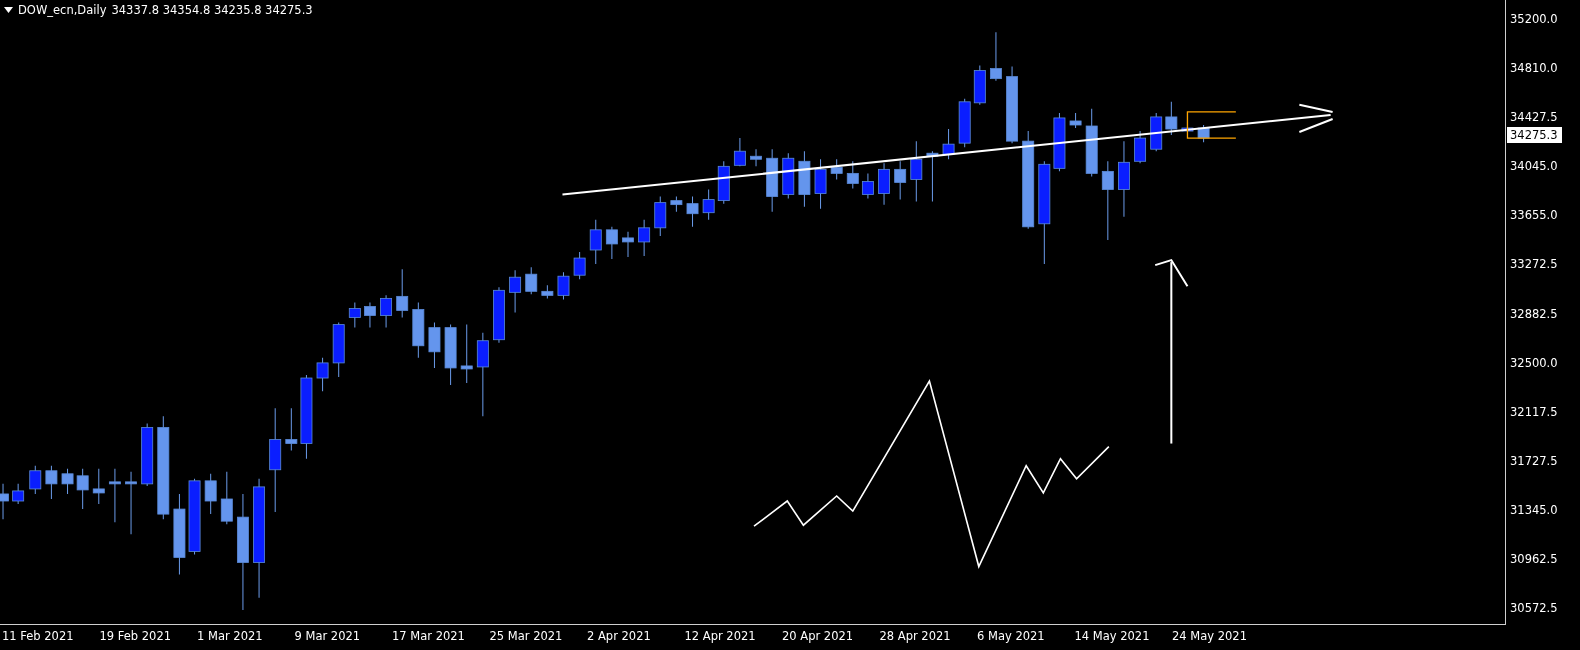  Describe the element at coordinates (1534, 166) in the screenshot. I see `price-label: 34045.0` at that location.